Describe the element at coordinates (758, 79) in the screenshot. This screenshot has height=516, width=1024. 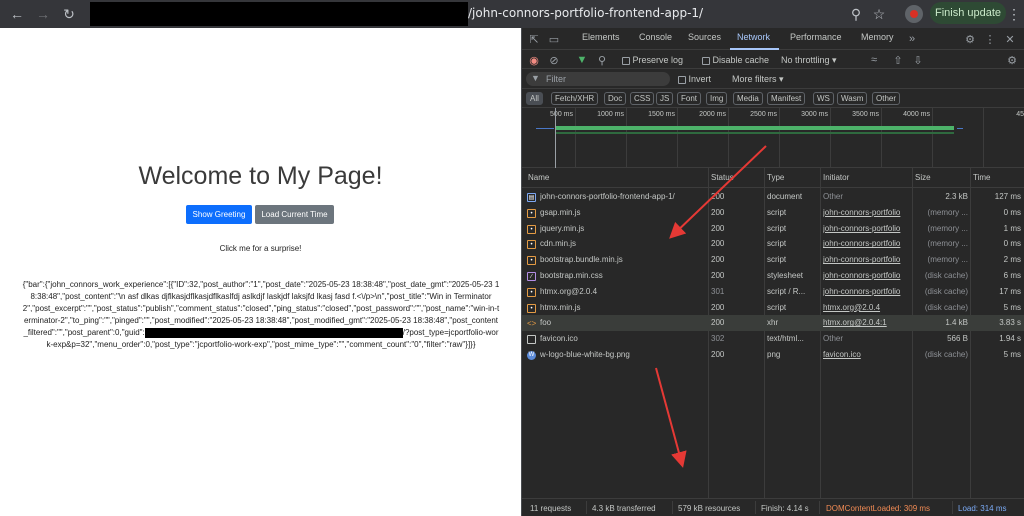
I see `more-filters-dropdown: More filters ▾` at that location.